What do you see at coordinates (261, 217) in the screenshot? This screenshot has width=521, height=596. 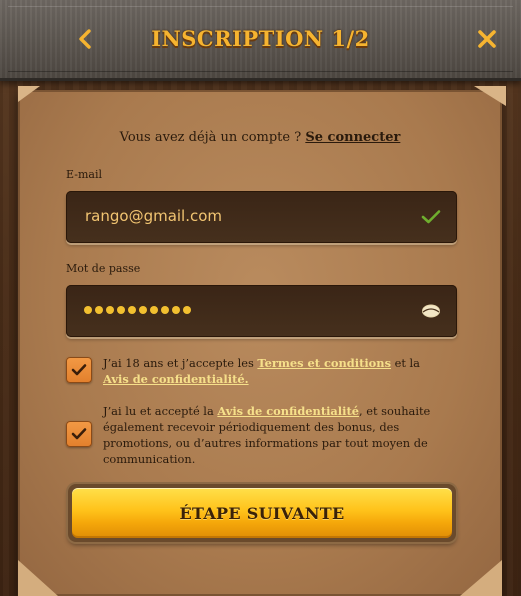 I see `email-field: rango@gmail.com` at bounding box center [261, 217].